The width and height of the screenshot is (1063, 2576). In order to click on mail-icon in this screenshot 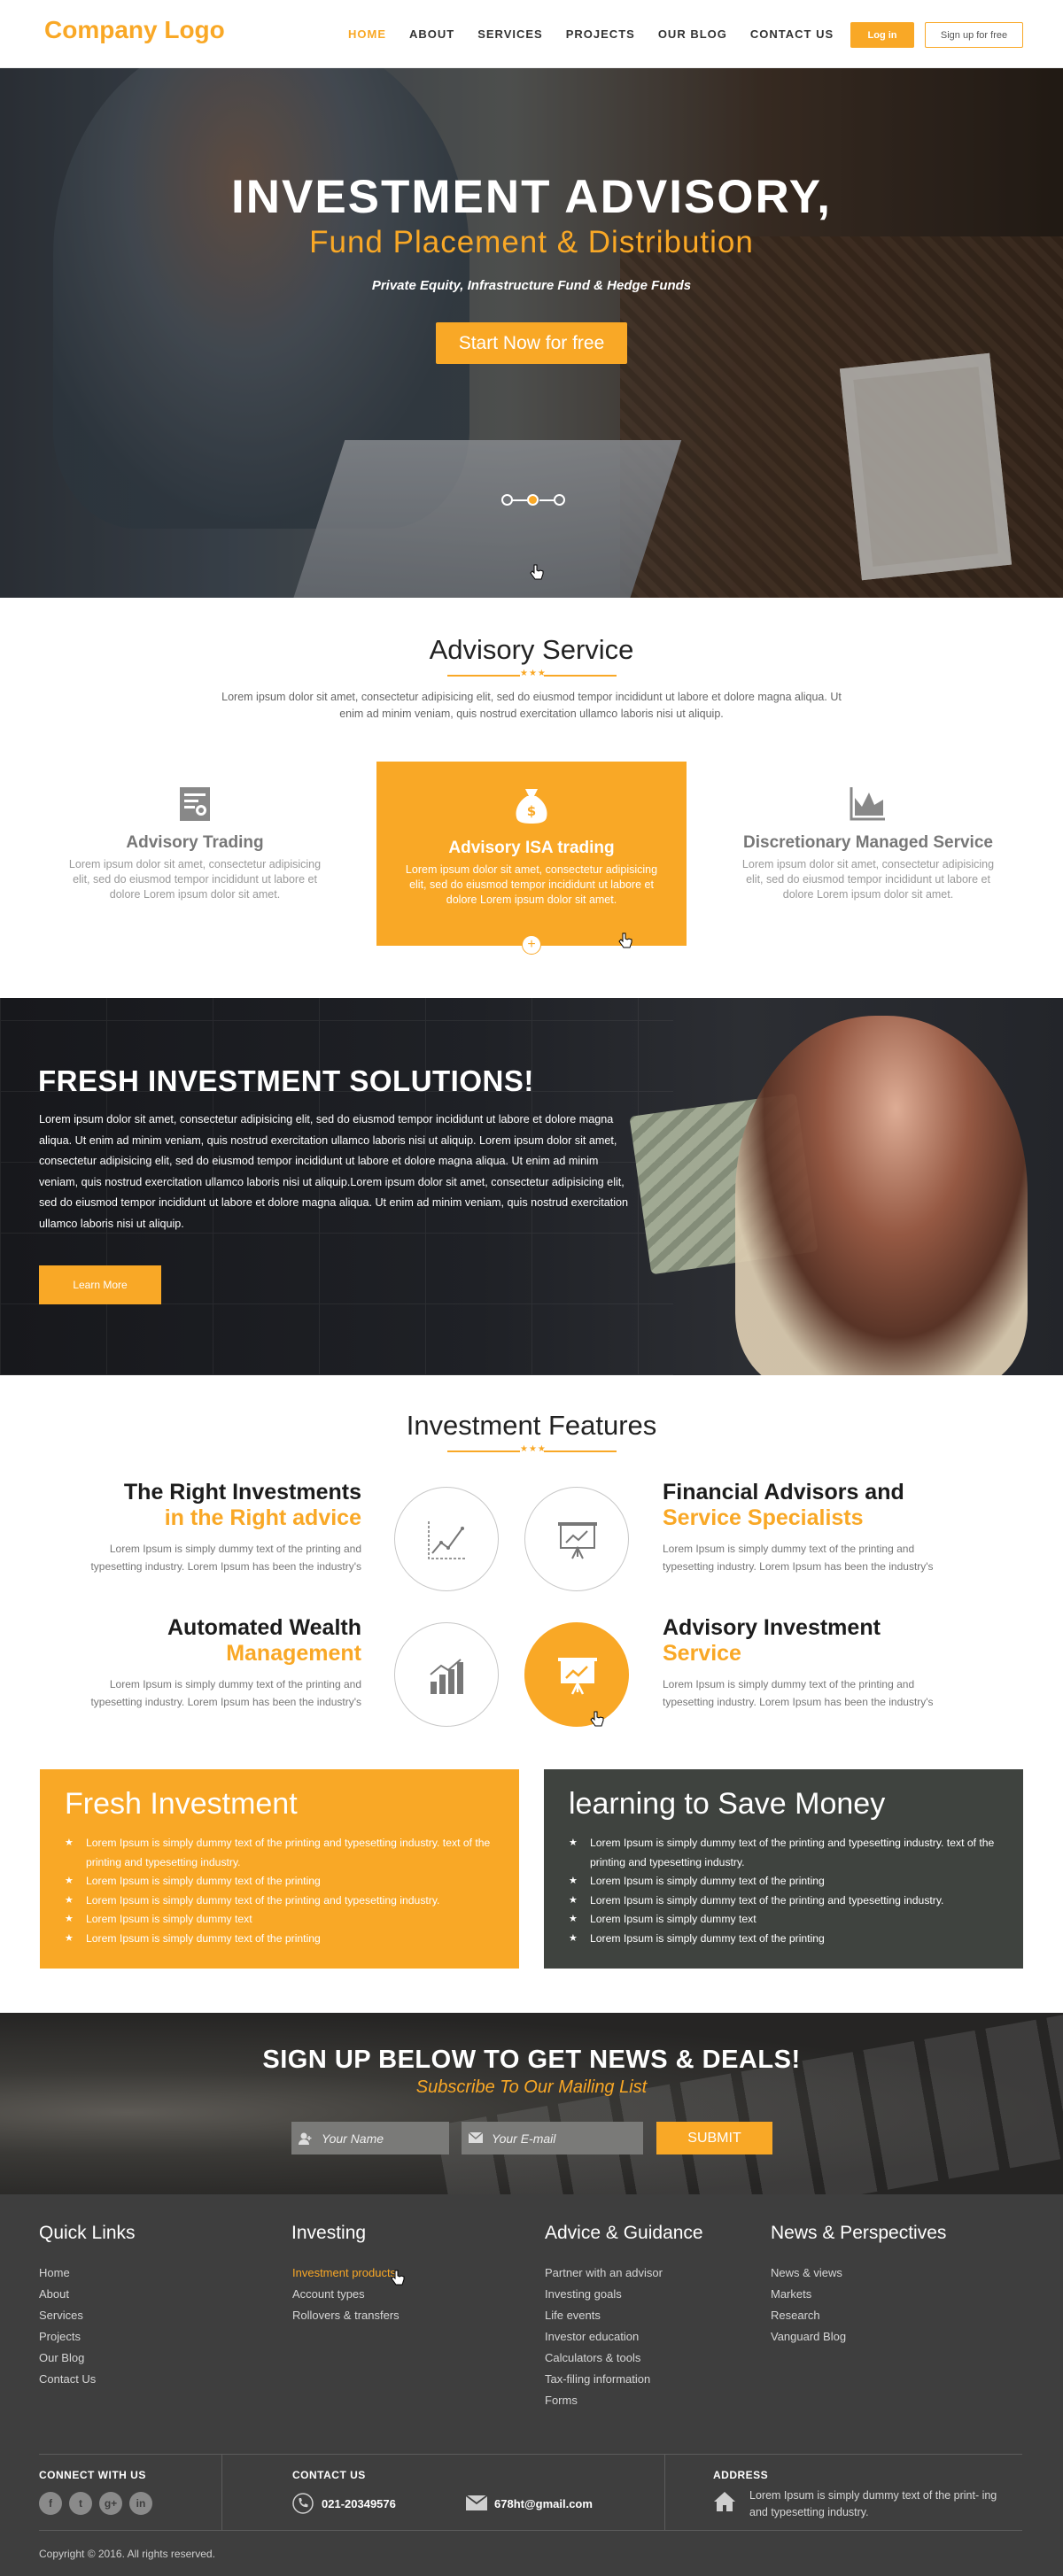, I will do `click(476, 2502)`.